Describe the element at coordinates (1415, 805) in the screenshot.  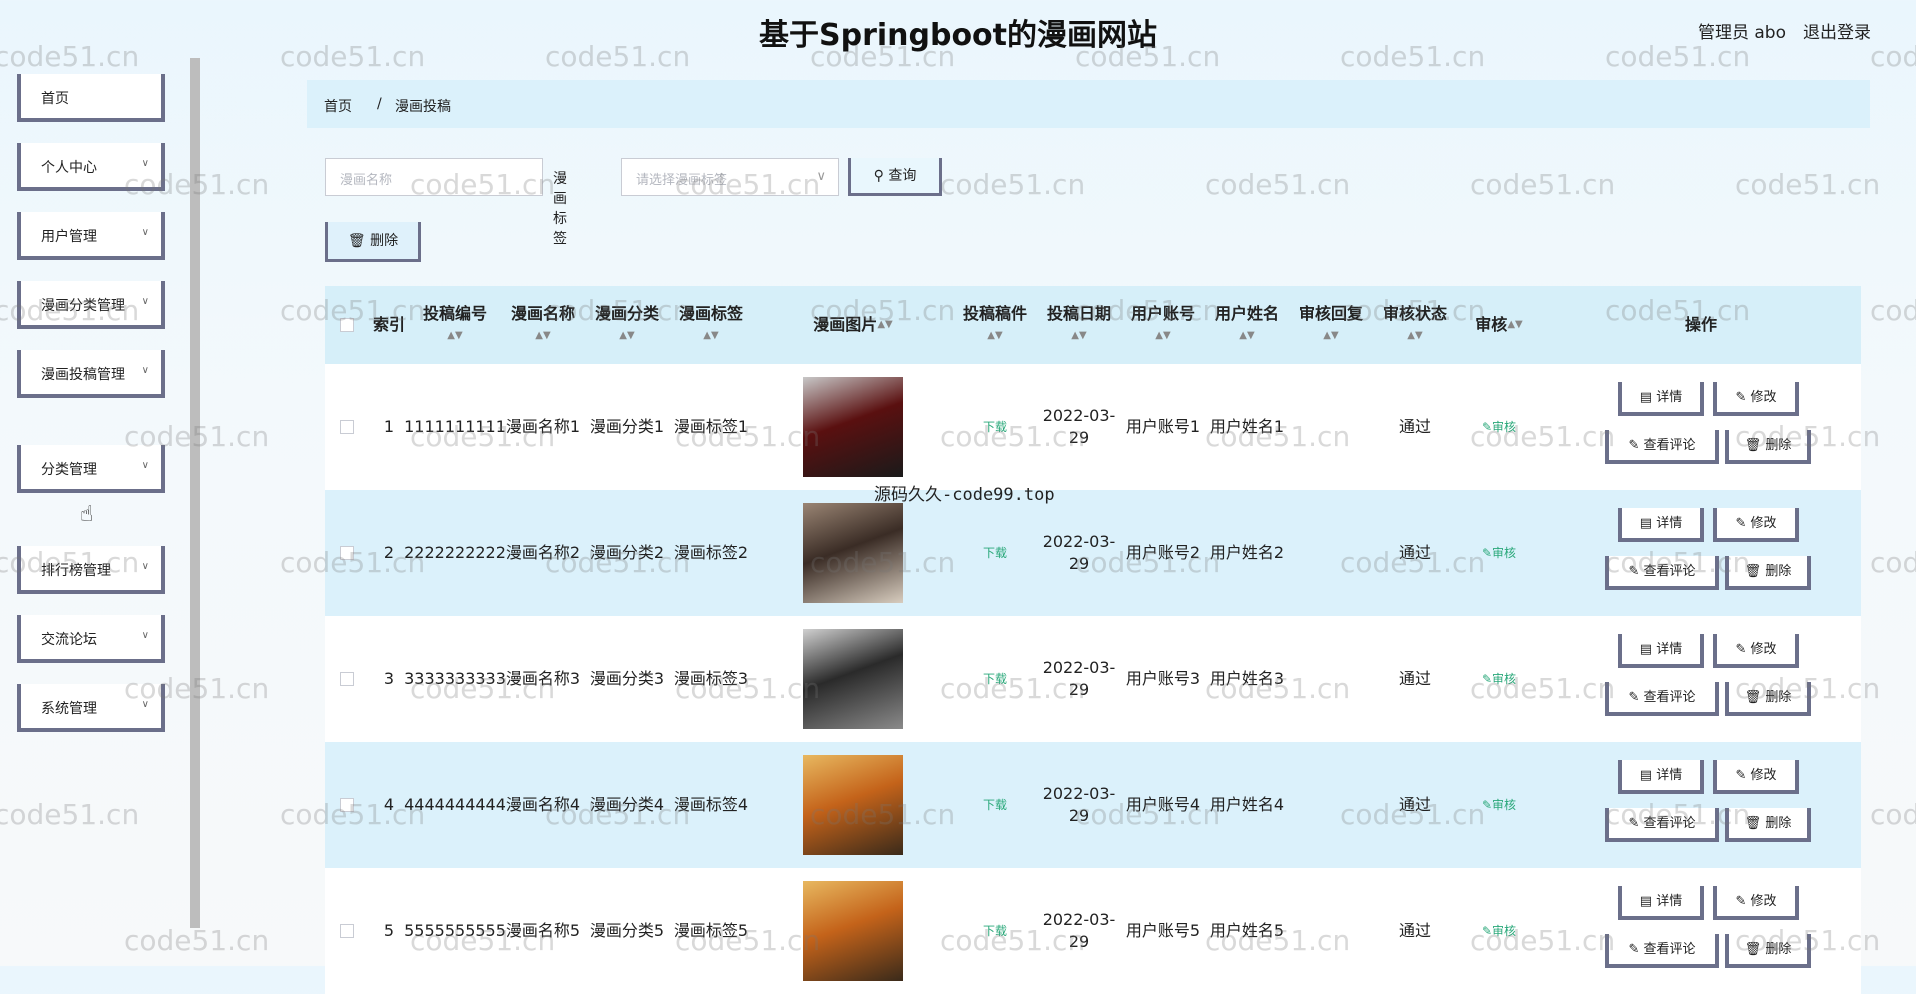
I see `cell-status: 通过` at that location.